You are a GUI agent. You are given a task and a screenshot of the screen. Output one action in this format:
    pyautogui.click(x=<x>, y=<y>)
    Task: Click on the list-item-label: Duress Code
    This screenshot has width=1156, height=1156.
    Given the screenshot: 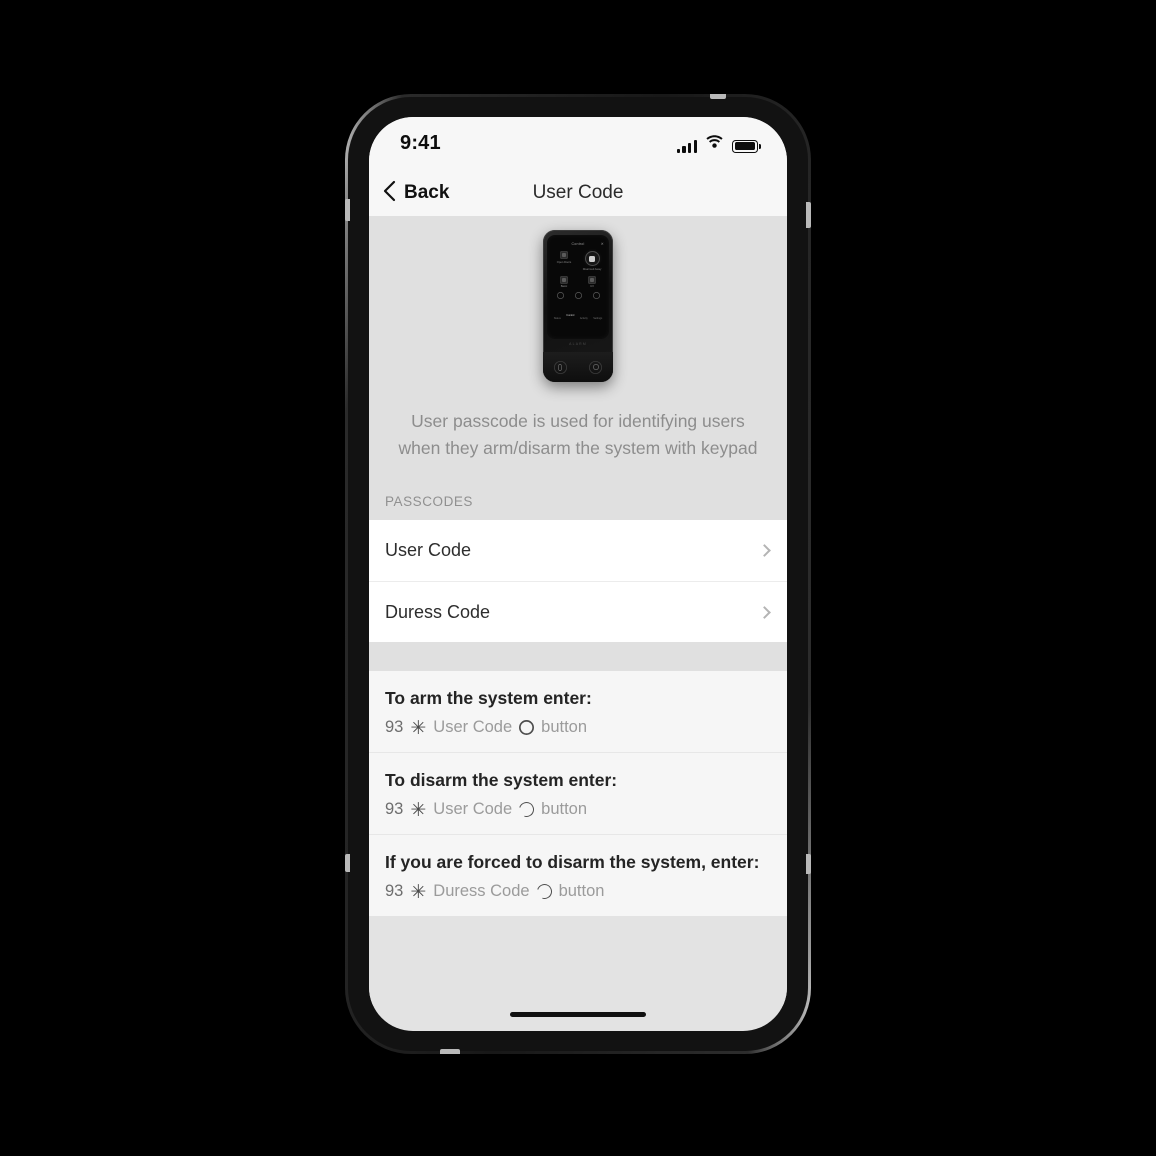 What is the action you would take?
    pyautogui.click(x=438, y=611)
    